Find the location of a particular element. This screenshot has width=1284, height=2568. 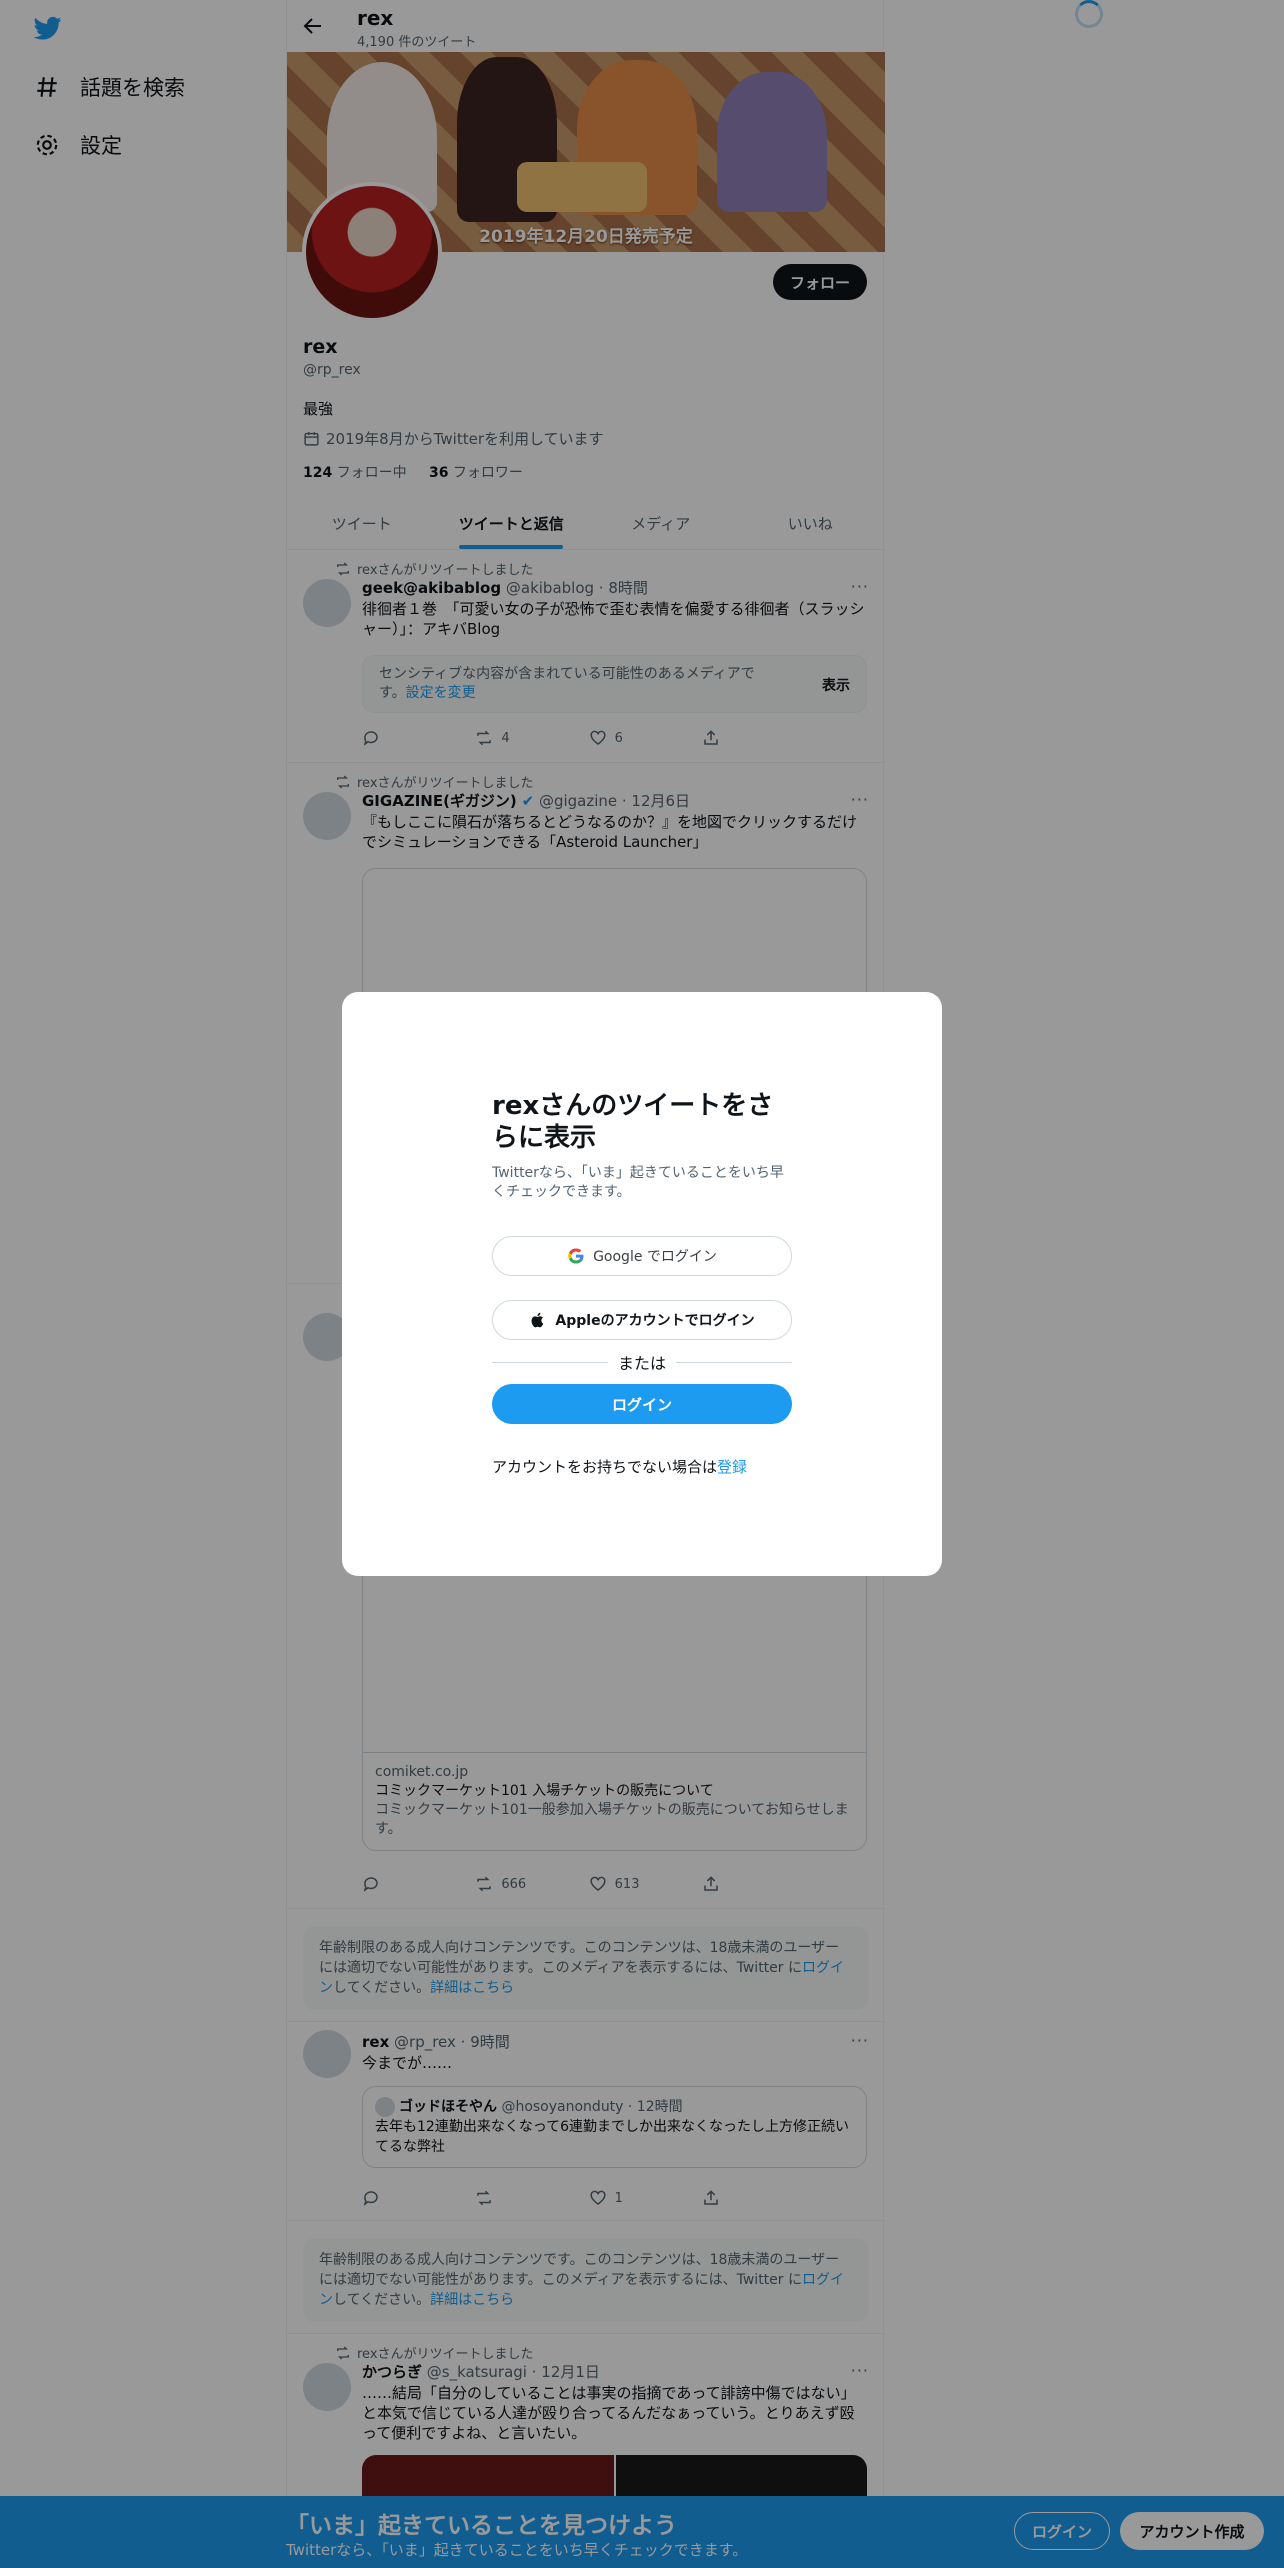

or-divider: または is located at coordinates (642, 1362).